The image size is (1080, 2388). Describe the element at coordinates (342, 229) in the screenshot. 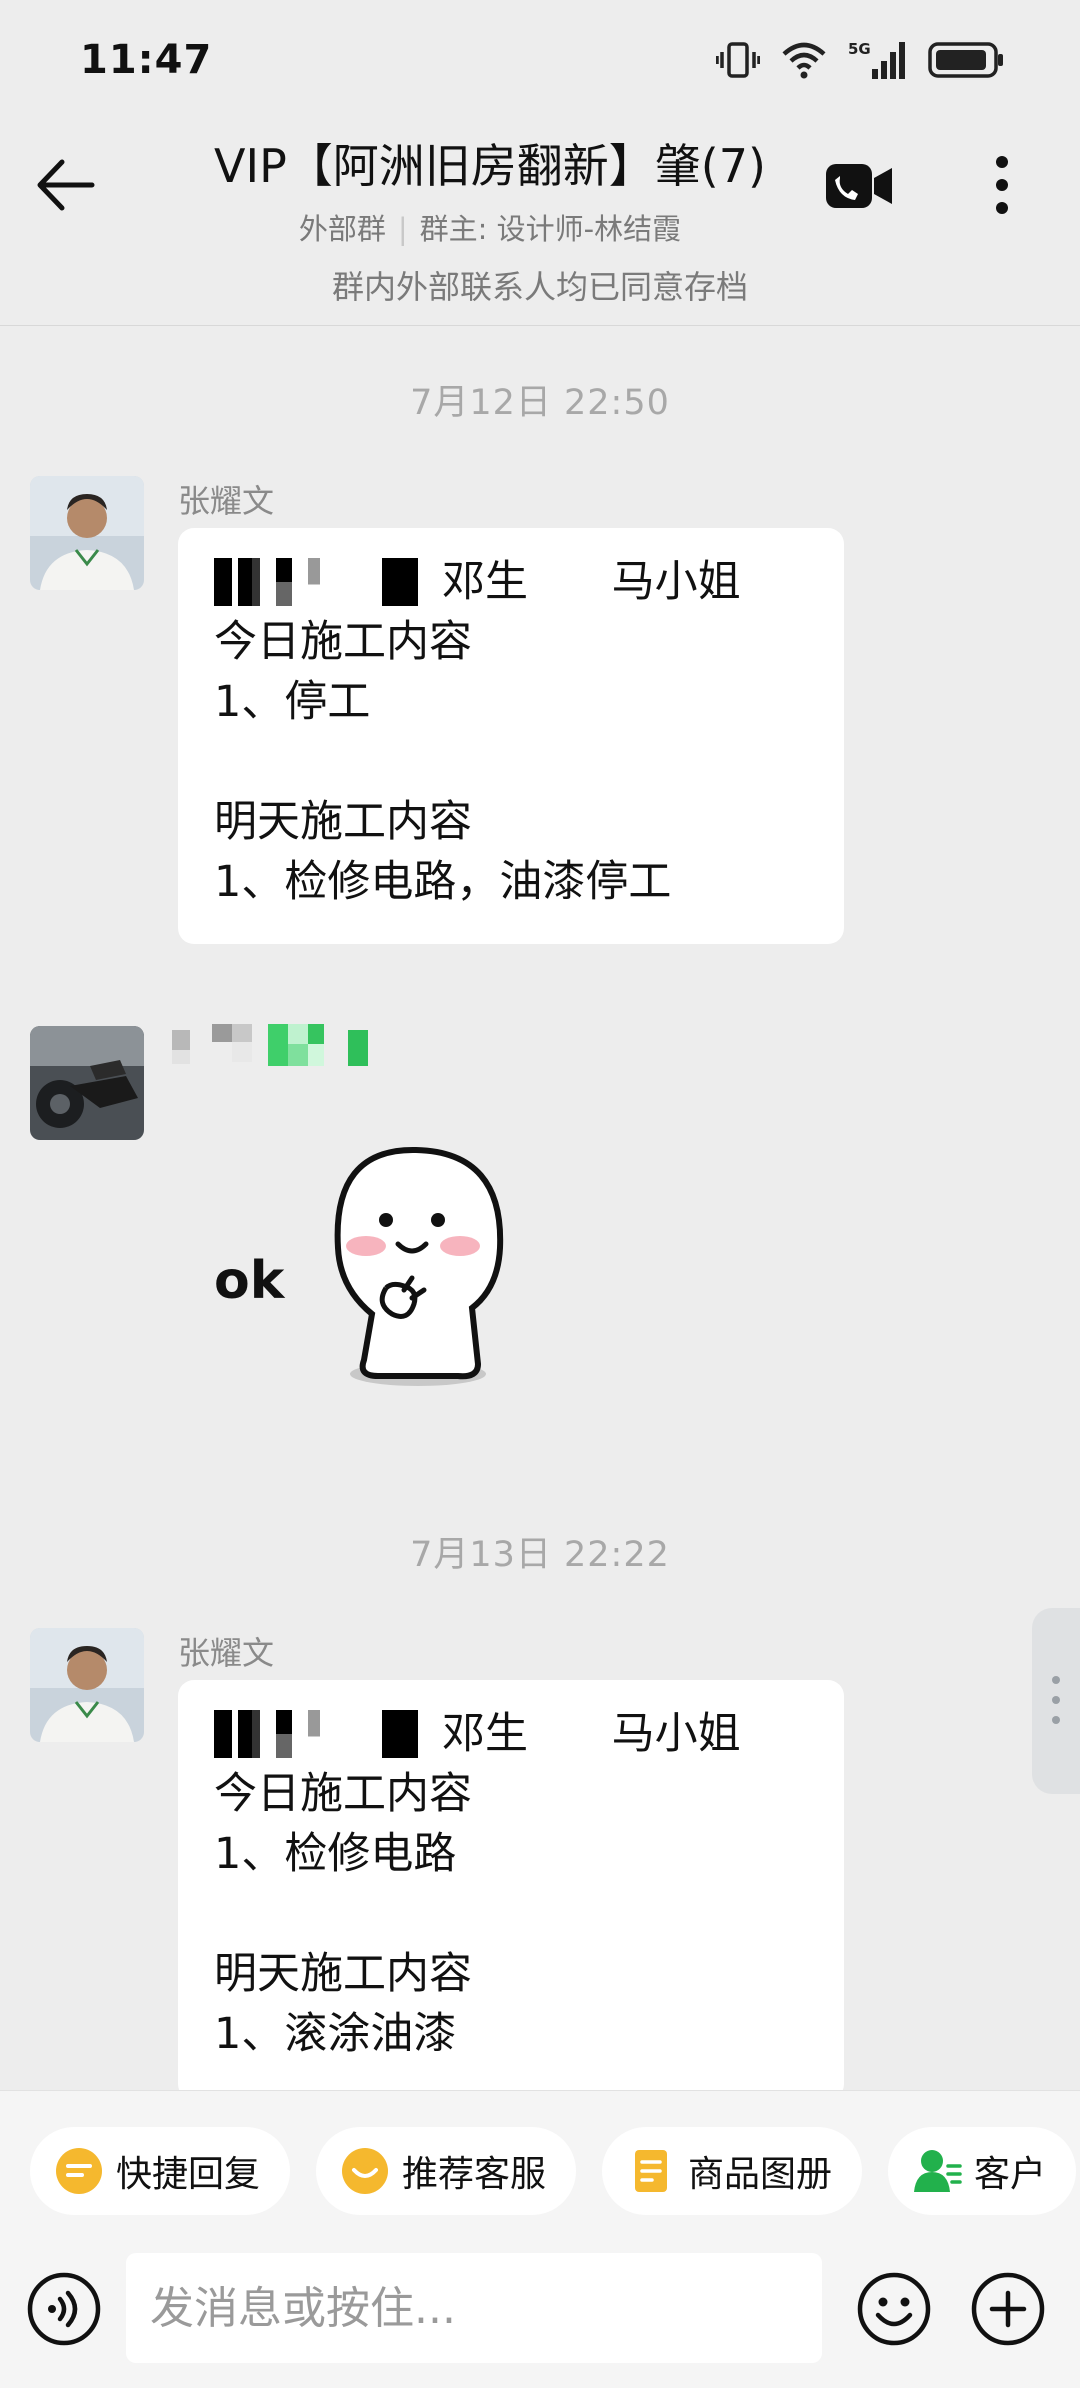

I see `group-type: 外部群` at that location.